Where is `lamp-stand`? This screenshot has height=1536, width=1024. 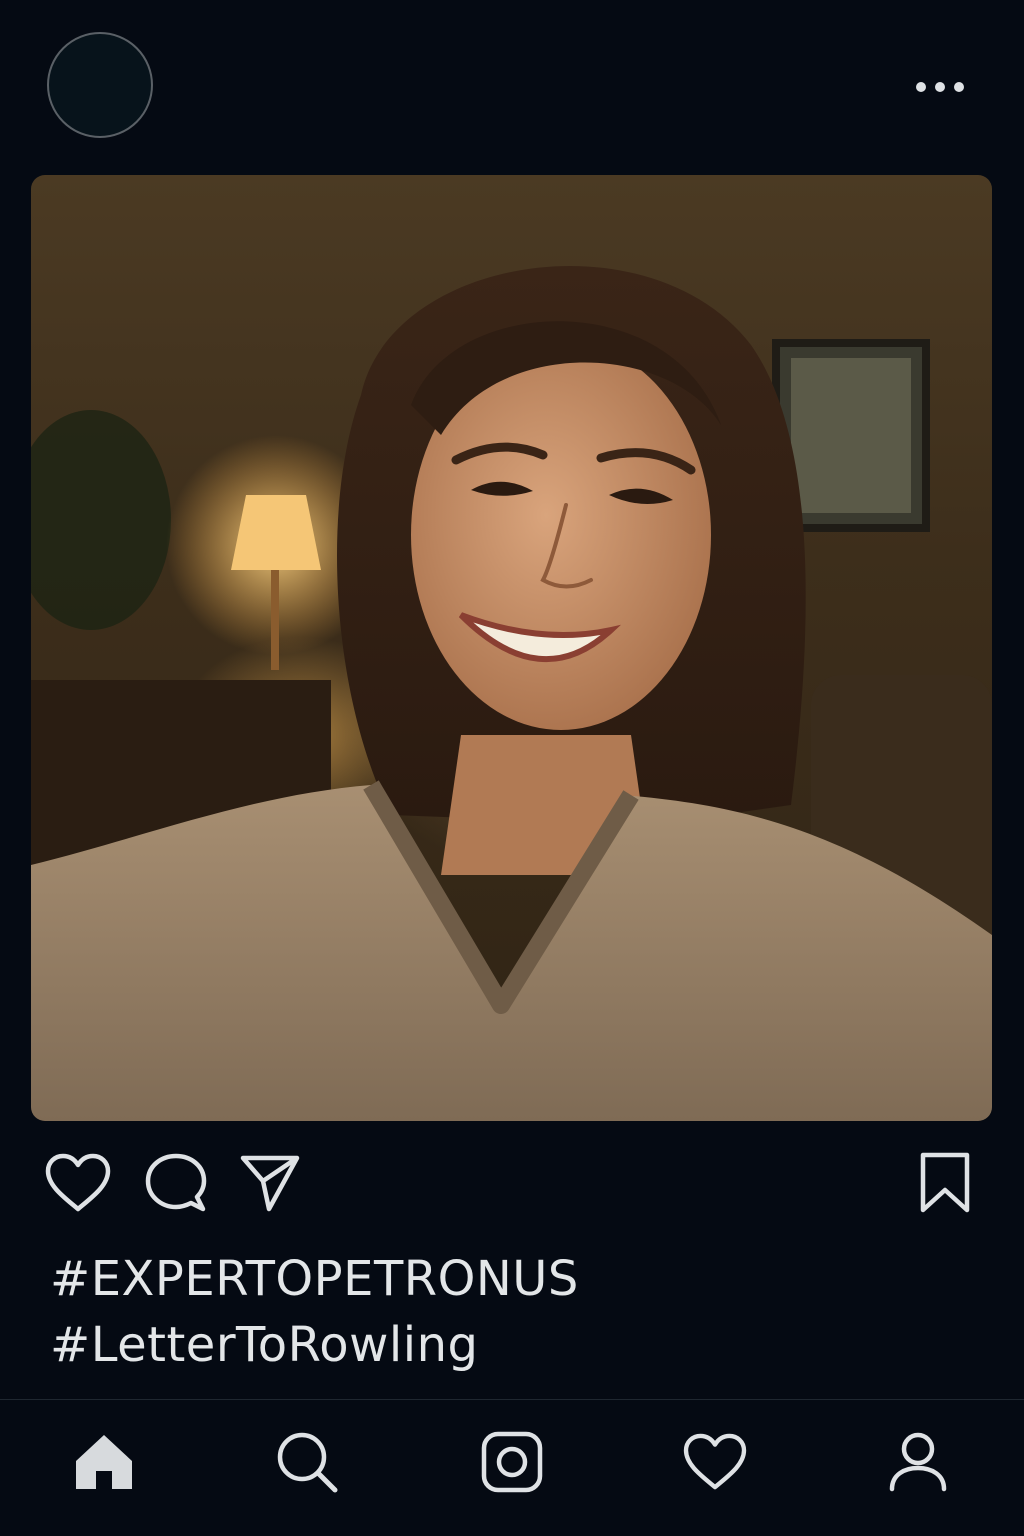 lamp-stand is located at coordinates (275, 620).